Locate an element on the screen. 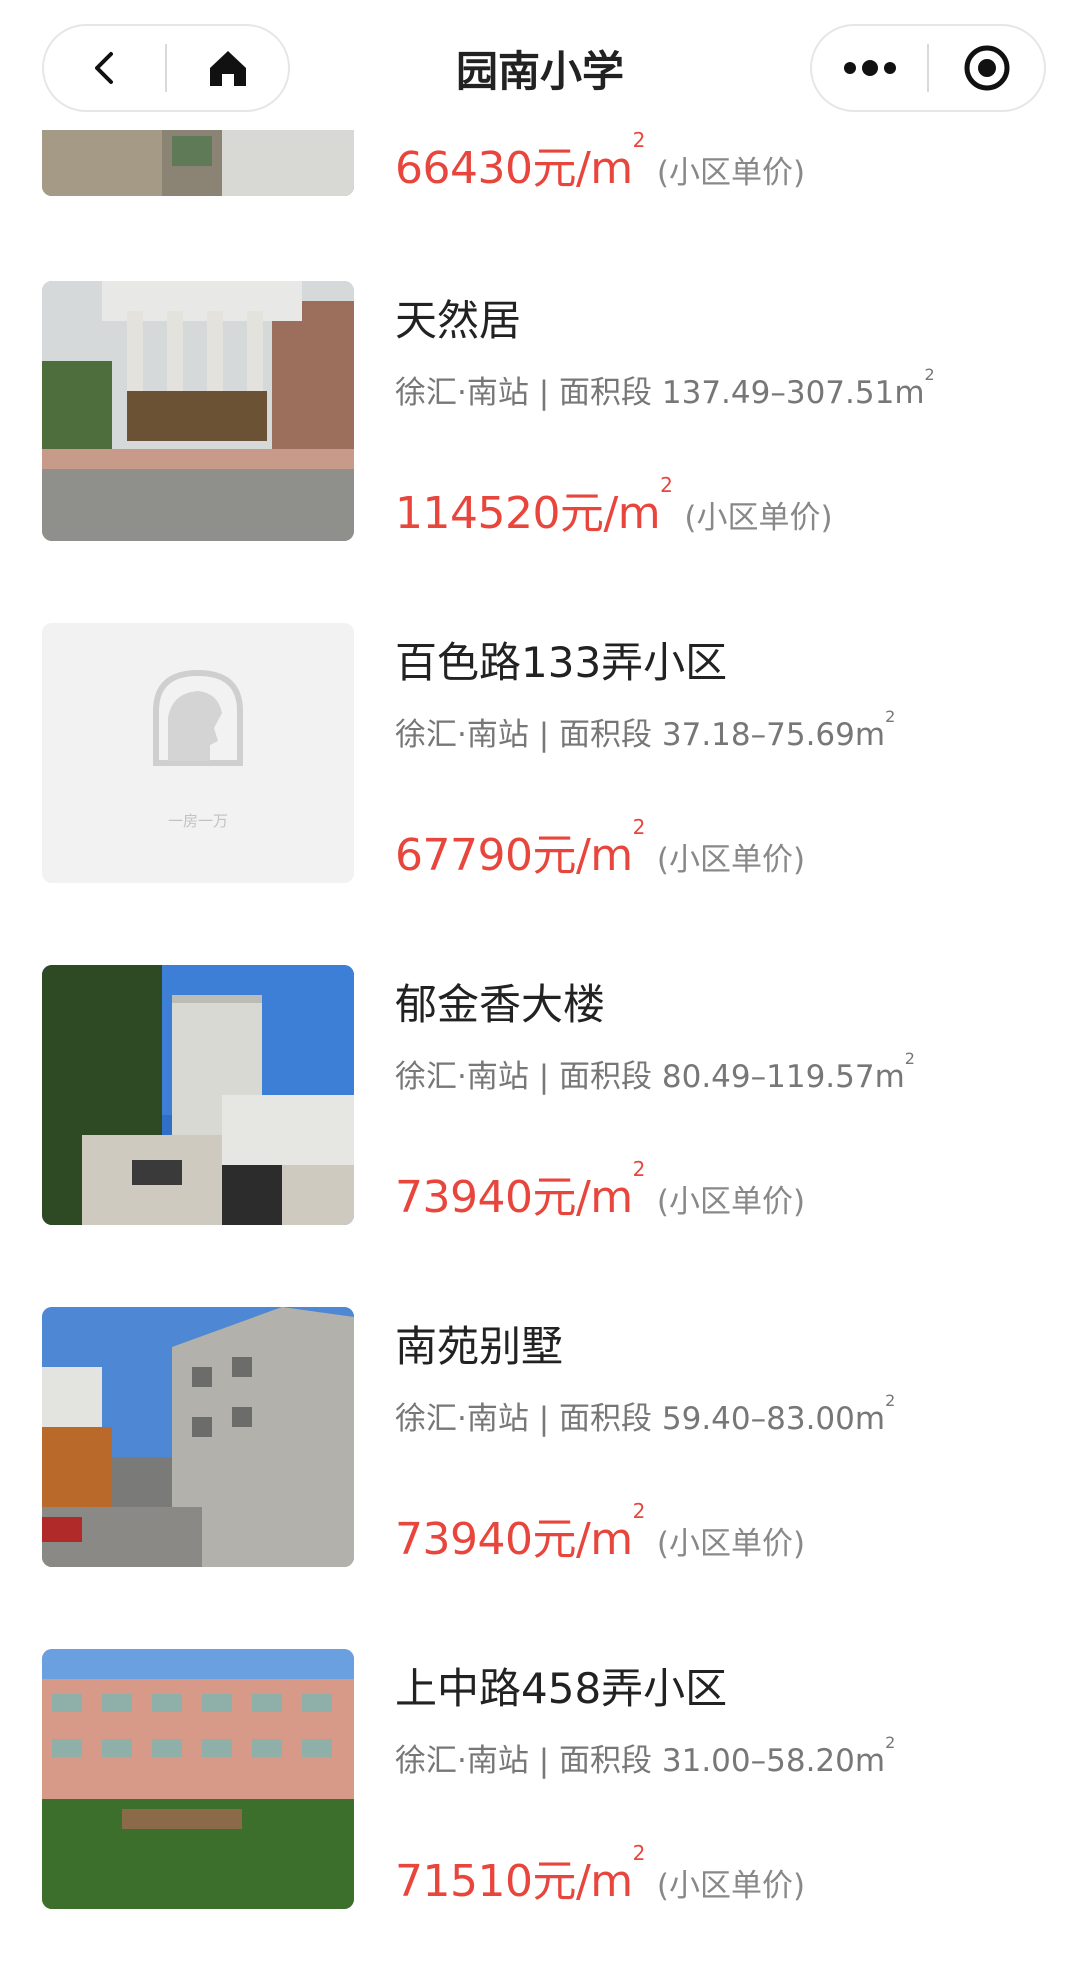 This screenshot has width=1080, height=1987. svg-text: 一房一万 is located at coordinates (198, 821).